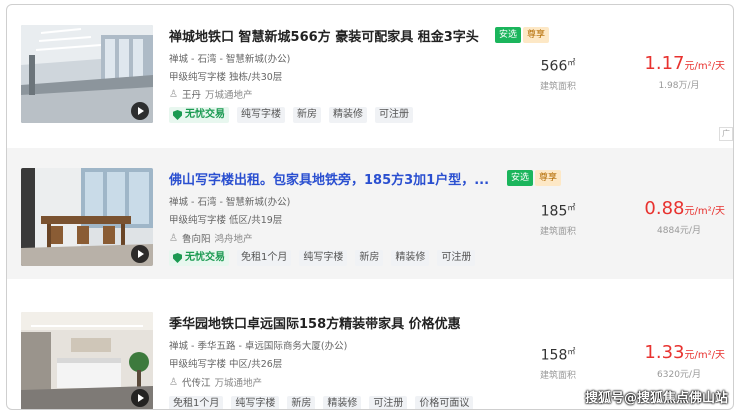 This screenshot has height=412, width=740. What do you see at coordinates (324, 35) in the screenshot?
I see `listing-title: 禅城地铁口 智慧新城566方 豪装可配家具 租金3字头` at bounding box center [324, 35].